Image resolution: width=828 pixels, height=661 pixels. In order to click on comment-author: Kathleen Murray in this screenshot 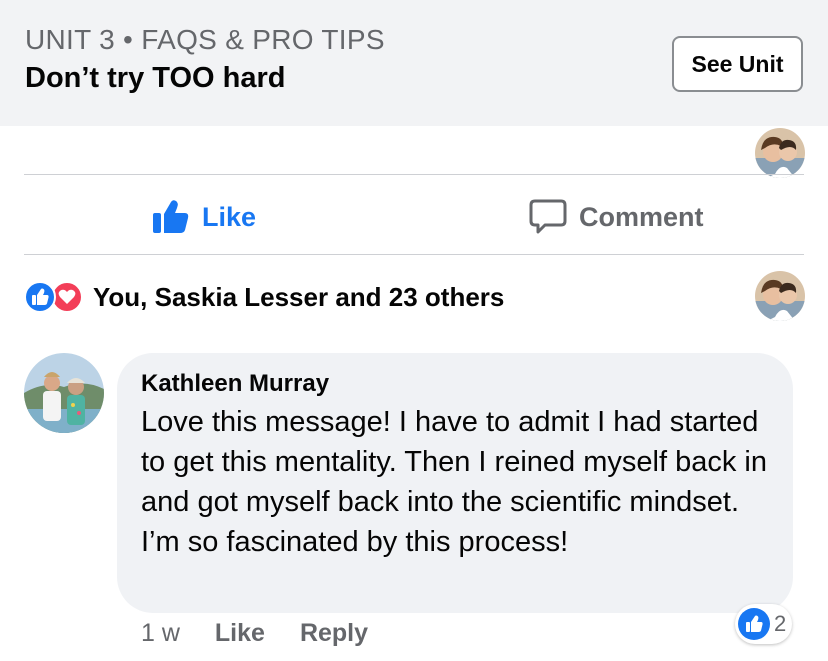, I will do `click(235, 384)`.